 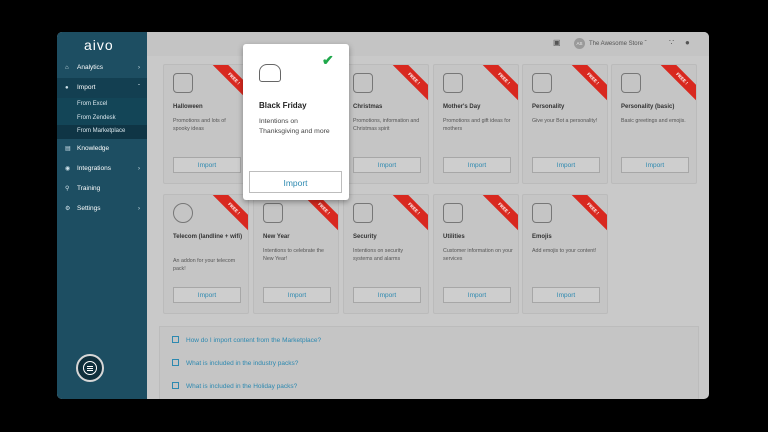 What do you see at coordinates (90, 67) in the screenshot?
I see `sidebar-item-label: Analytics` at bounding box center [90, 67].